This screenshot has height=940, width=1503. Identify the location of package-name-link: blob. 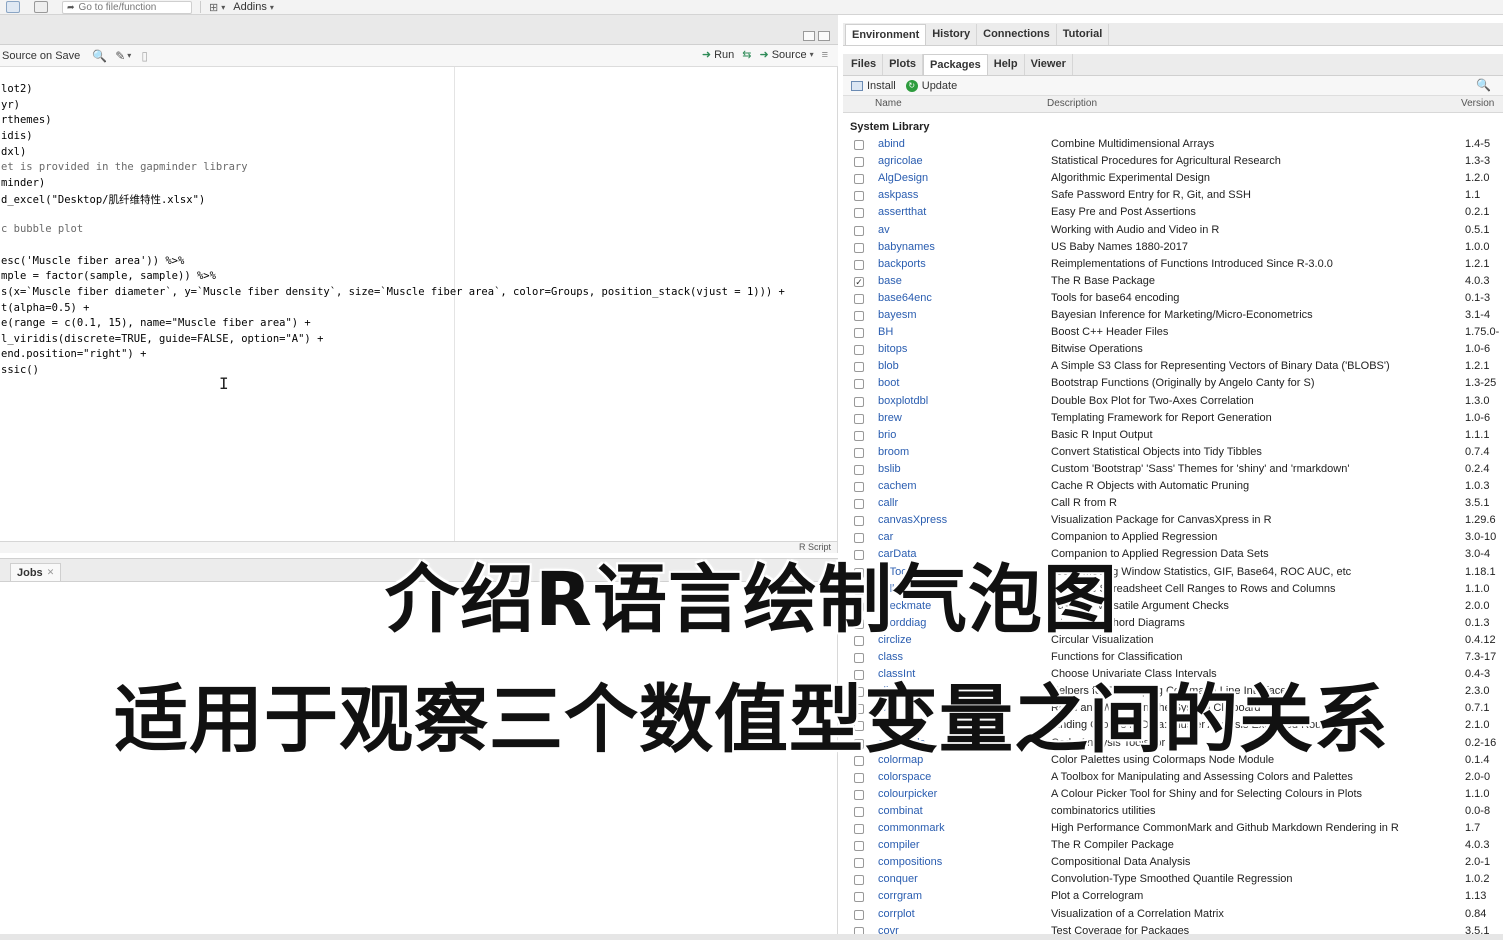
(888, 366).